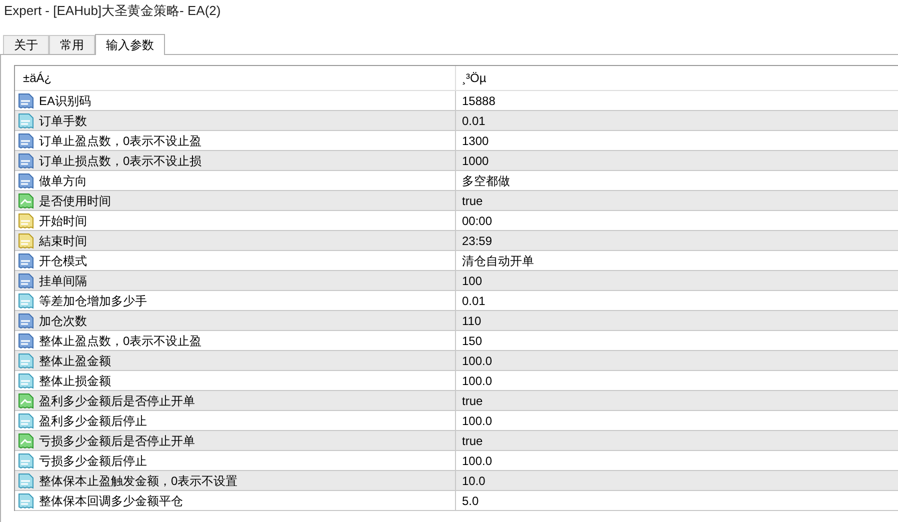  What do you see at coordinates (475, 161) in the screenshot?
I see `parameter-value: 1000` at bounding box center [475, 161].